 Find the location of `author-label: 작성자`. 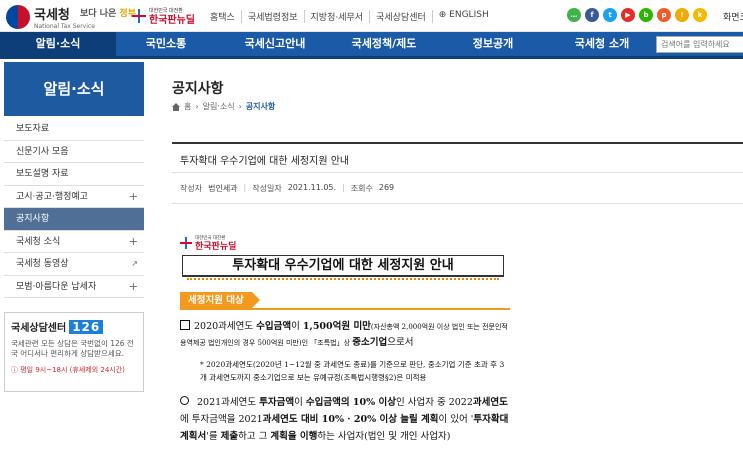

author-label: 작성자 is located at coordinates (191, 188).